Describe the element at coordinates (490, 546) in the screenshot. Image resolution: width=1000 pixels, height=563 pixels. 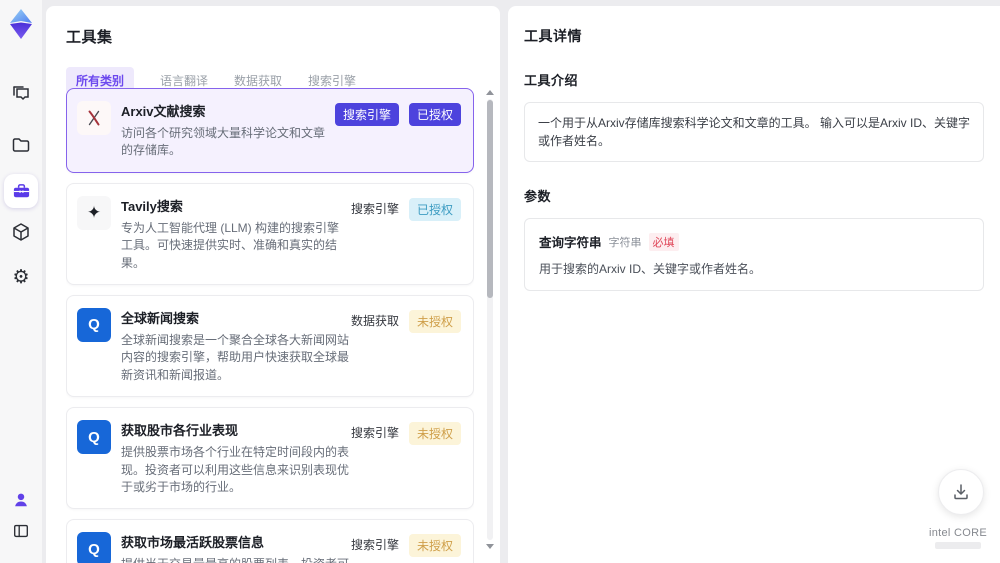
I see `scroll-down-arrow` at that location.